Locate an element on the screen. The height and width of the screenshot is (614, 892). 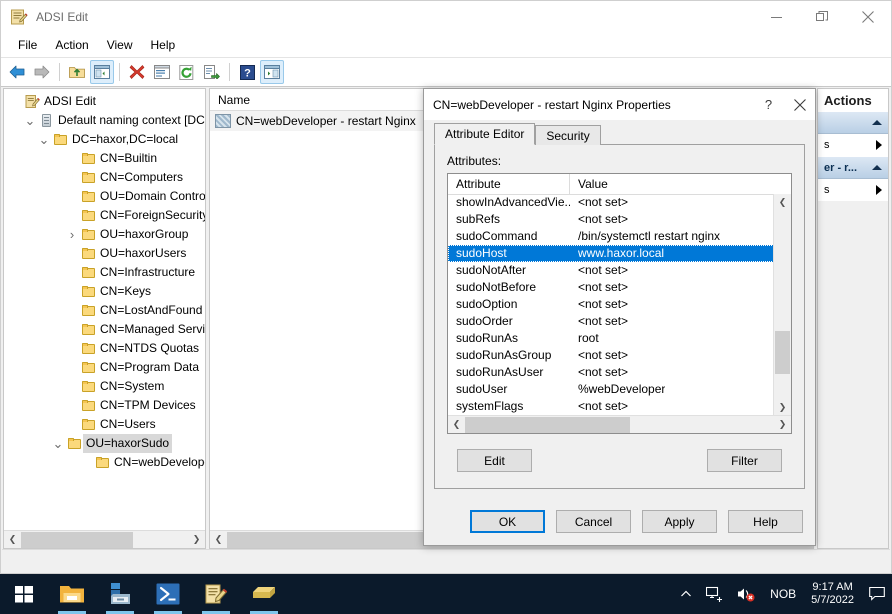
tree-node: CN=Program Data is located at coordinates (104, 367).